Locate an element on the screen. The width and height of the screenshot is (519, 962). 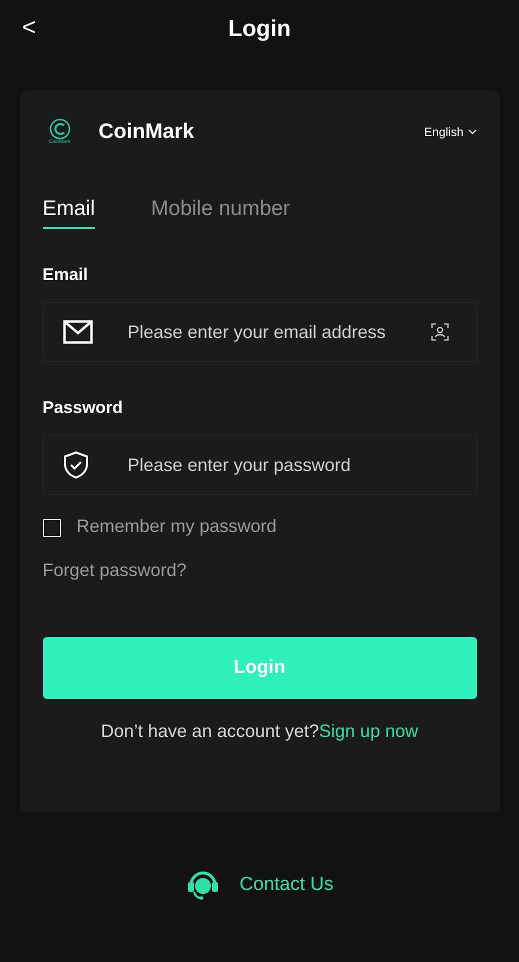
field-label: Email is located at coordinates (65, 275).